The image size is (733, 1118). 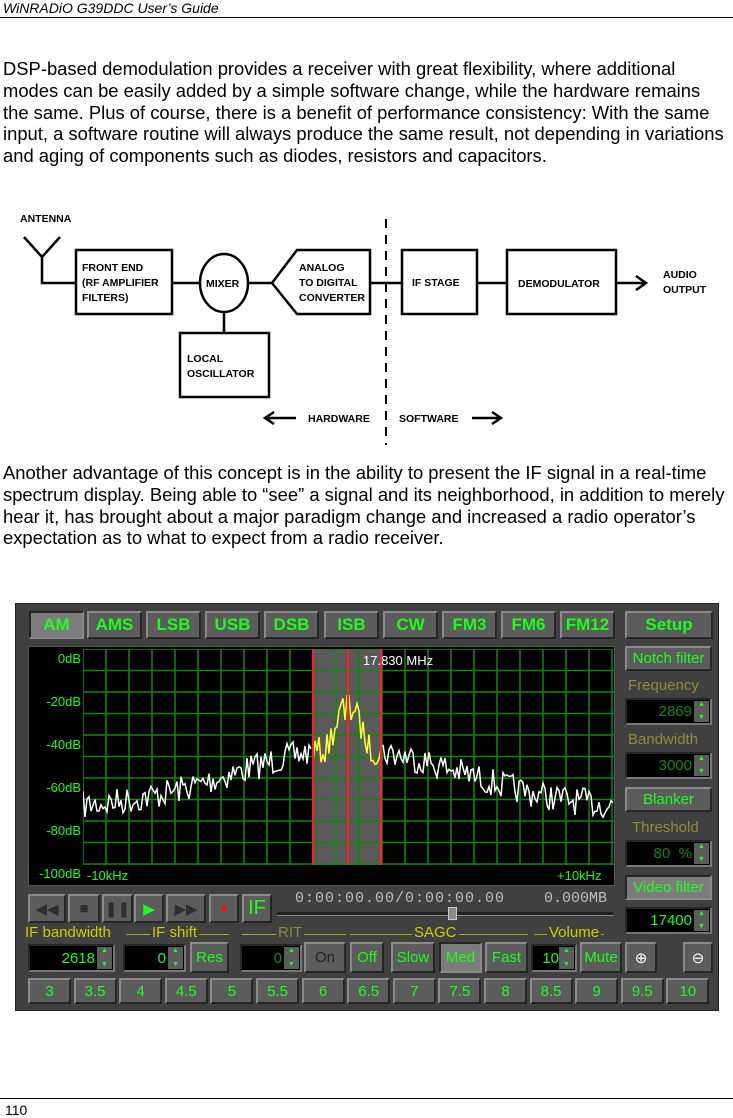 I want to click on playback-slider, so click(x=445, y=913).